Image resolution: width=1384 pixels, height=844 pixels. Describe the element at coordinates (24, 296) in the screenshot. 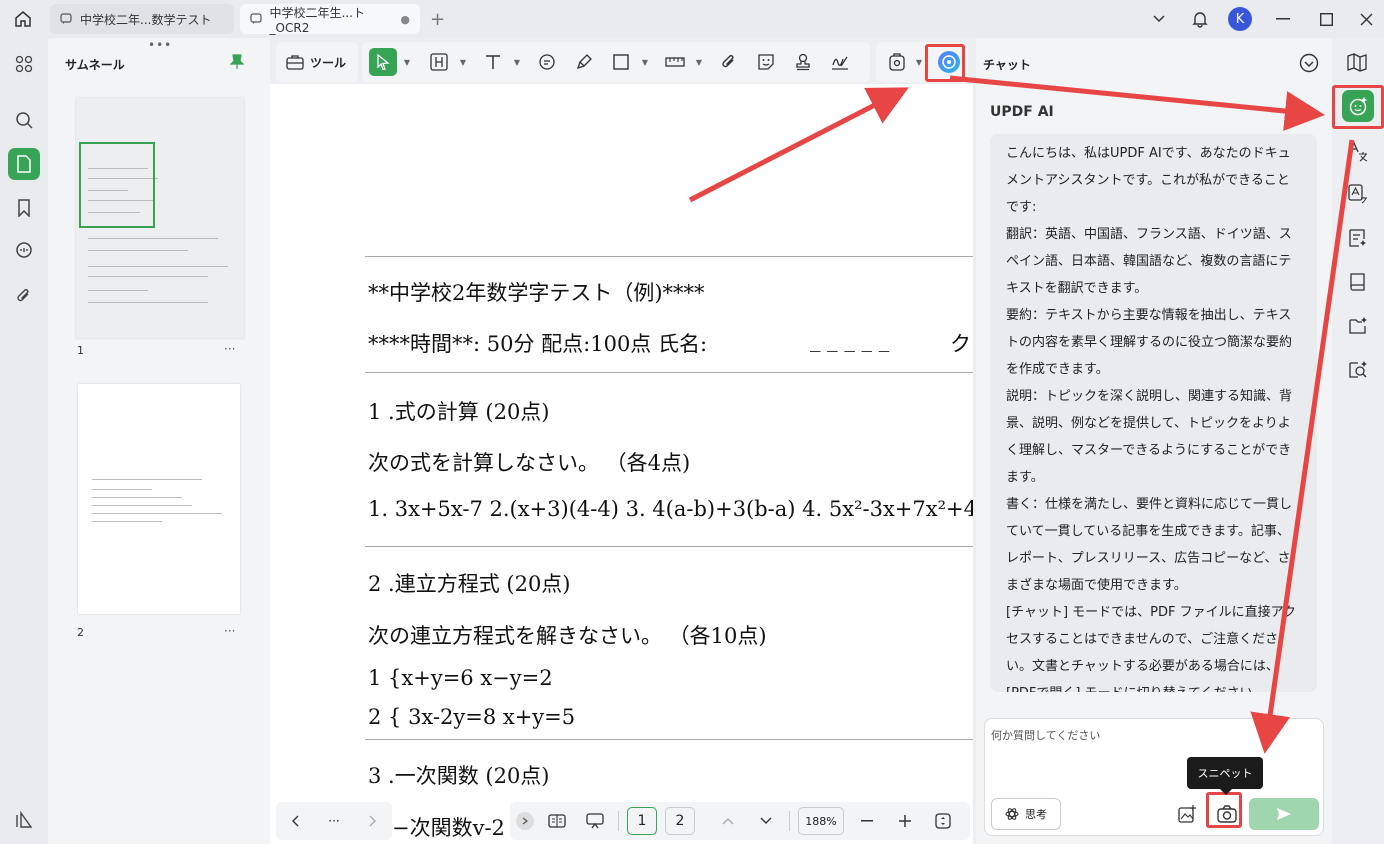

I see `attachment-icon` at that location.